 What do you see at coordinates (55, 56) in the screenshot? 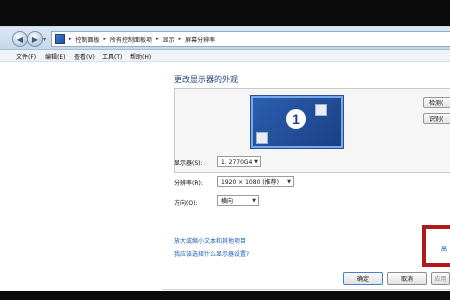
I see `menu-edit: 编辑(E)` at bounding box center [55, 56].